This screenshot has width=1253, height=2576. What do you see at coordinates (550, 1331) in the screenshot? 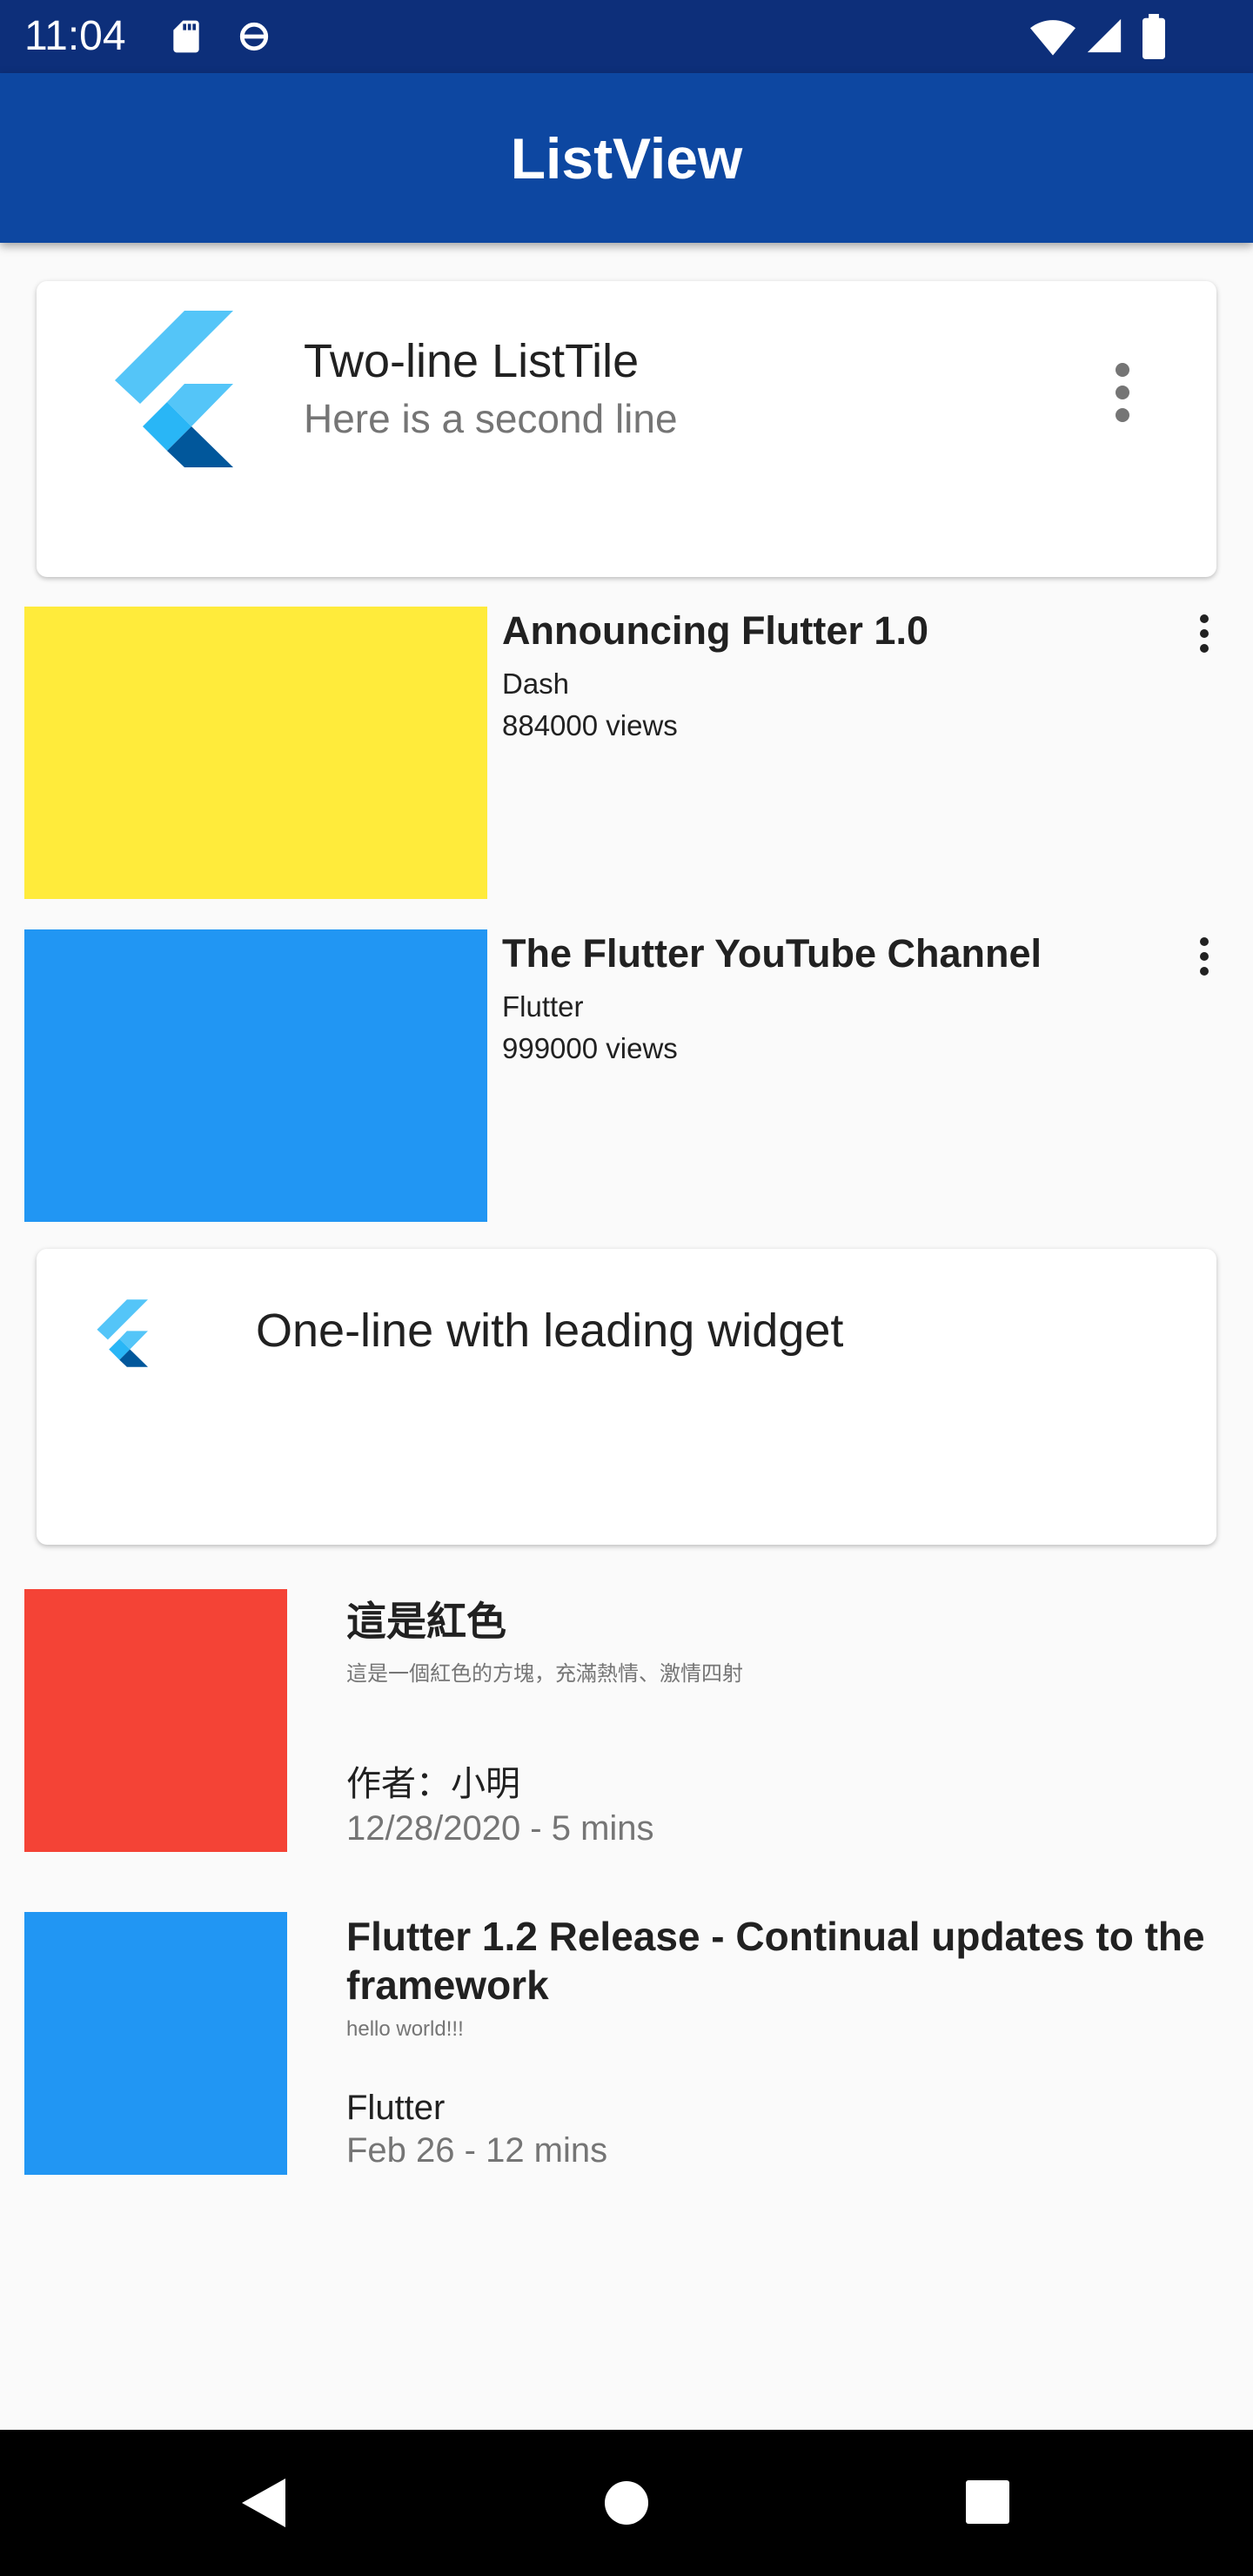
I see `tile-title: One-line with leading widget` at bounding box center [550, 1331].